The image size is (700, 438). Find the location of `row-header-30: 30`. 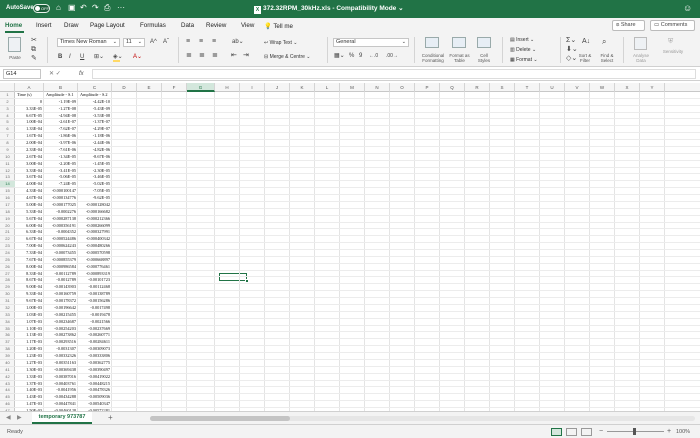

row-header-30: 30 is located at coordinates (7, 295).